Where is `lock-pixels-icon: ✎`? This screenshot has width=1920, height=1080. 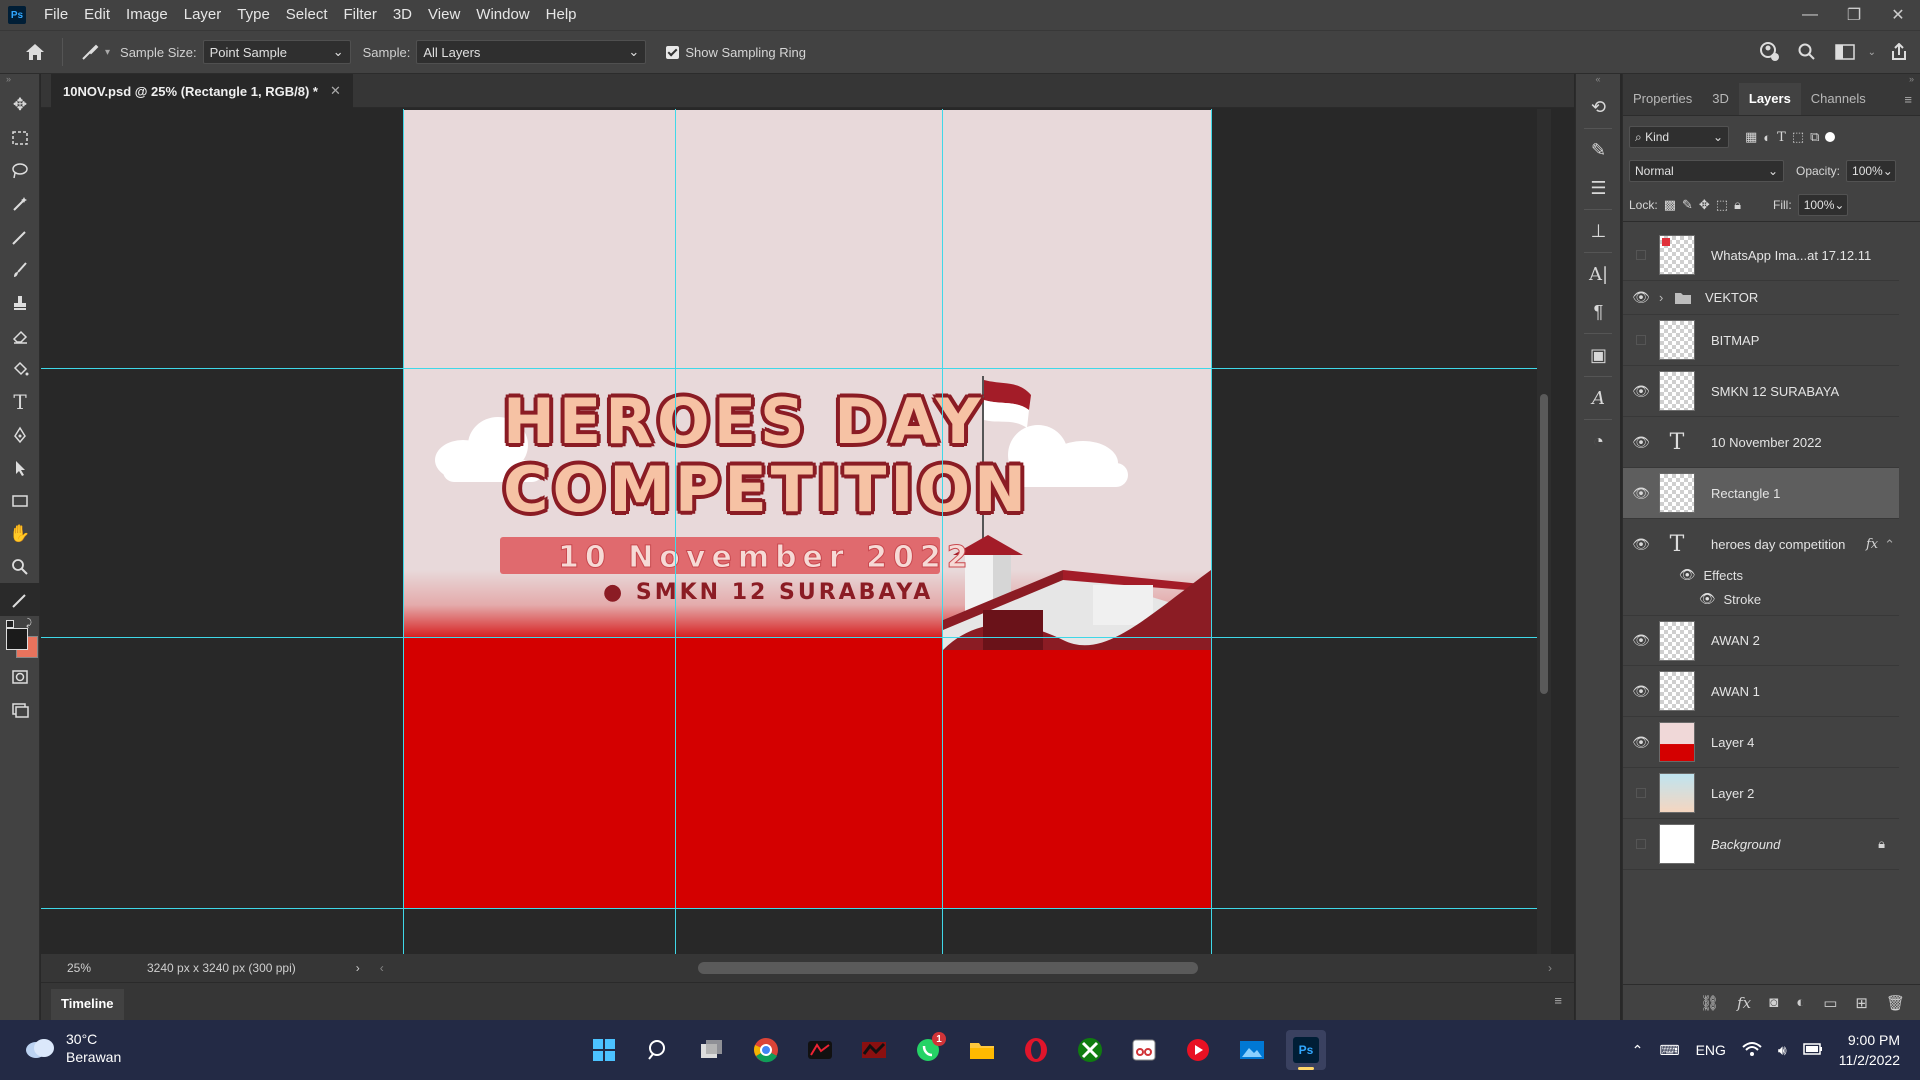 lock-pixels-icon: ✎ is located at coordinates (1687, 205).